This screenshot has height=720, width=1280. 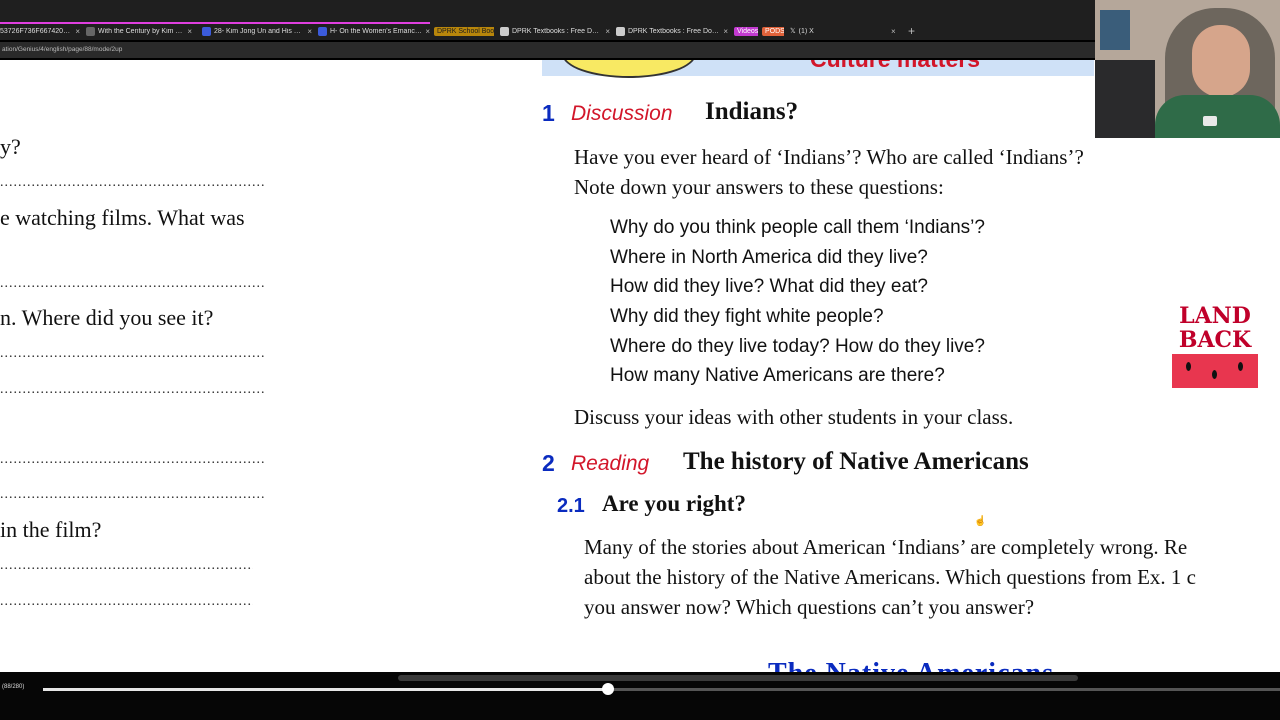 I want to click on tab-title: 28- Kim Jong Un and His Love-th, so click(x=259, y=31).